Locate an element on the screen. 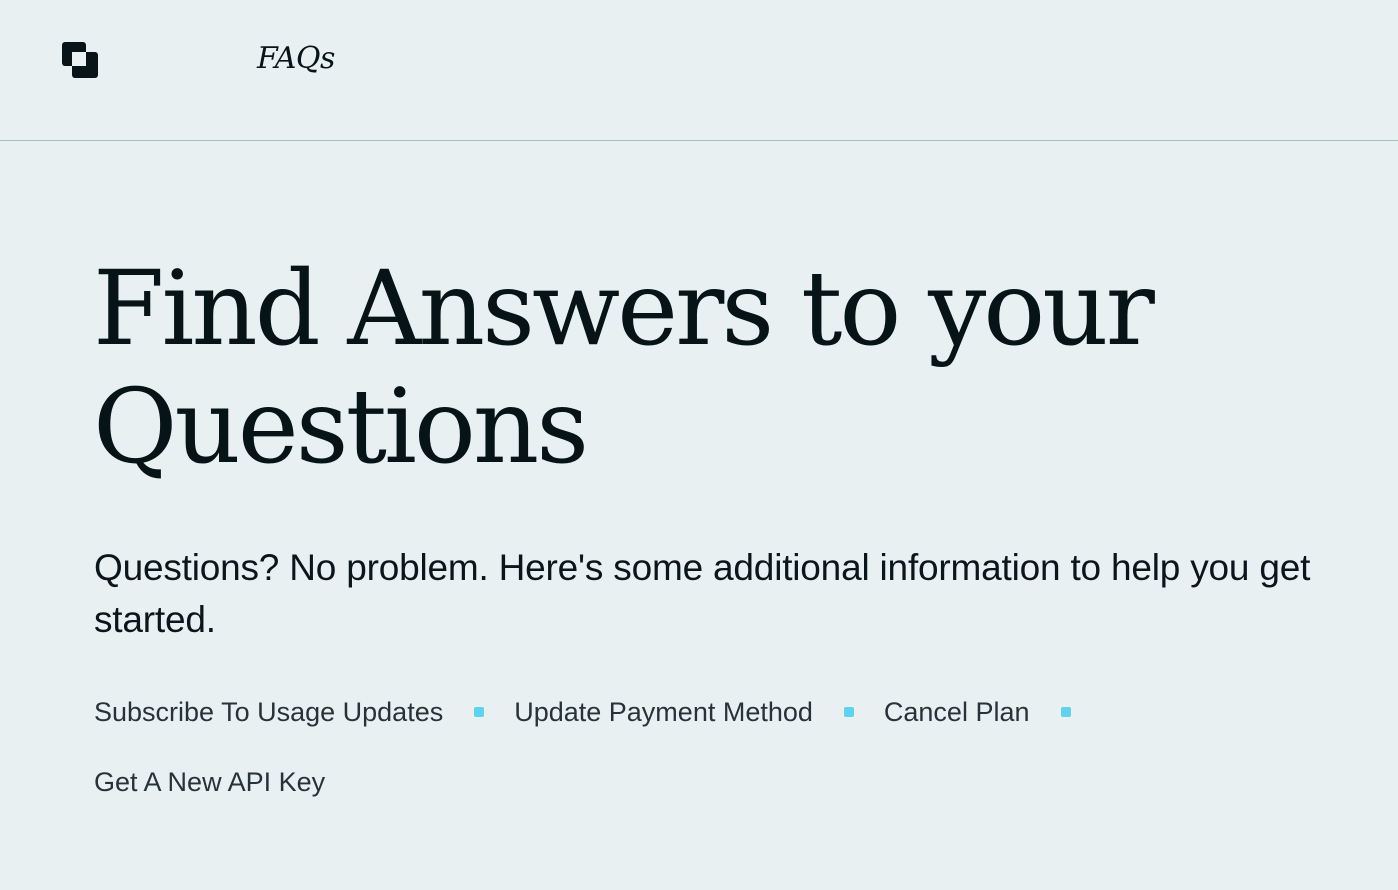 The image size is (1398, 890). quick-link-item: Subscribe To Usage Updates is located at coordinates (304, 712).